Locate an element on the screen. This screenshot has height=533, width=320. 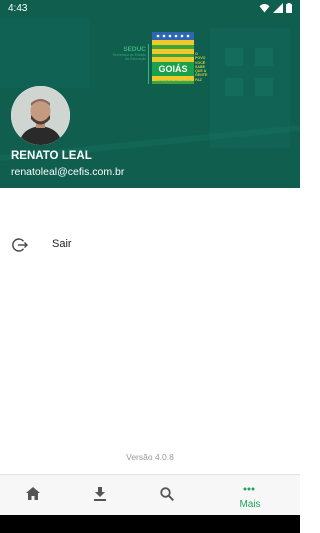
download-icon is located at coordinates (100, 494).